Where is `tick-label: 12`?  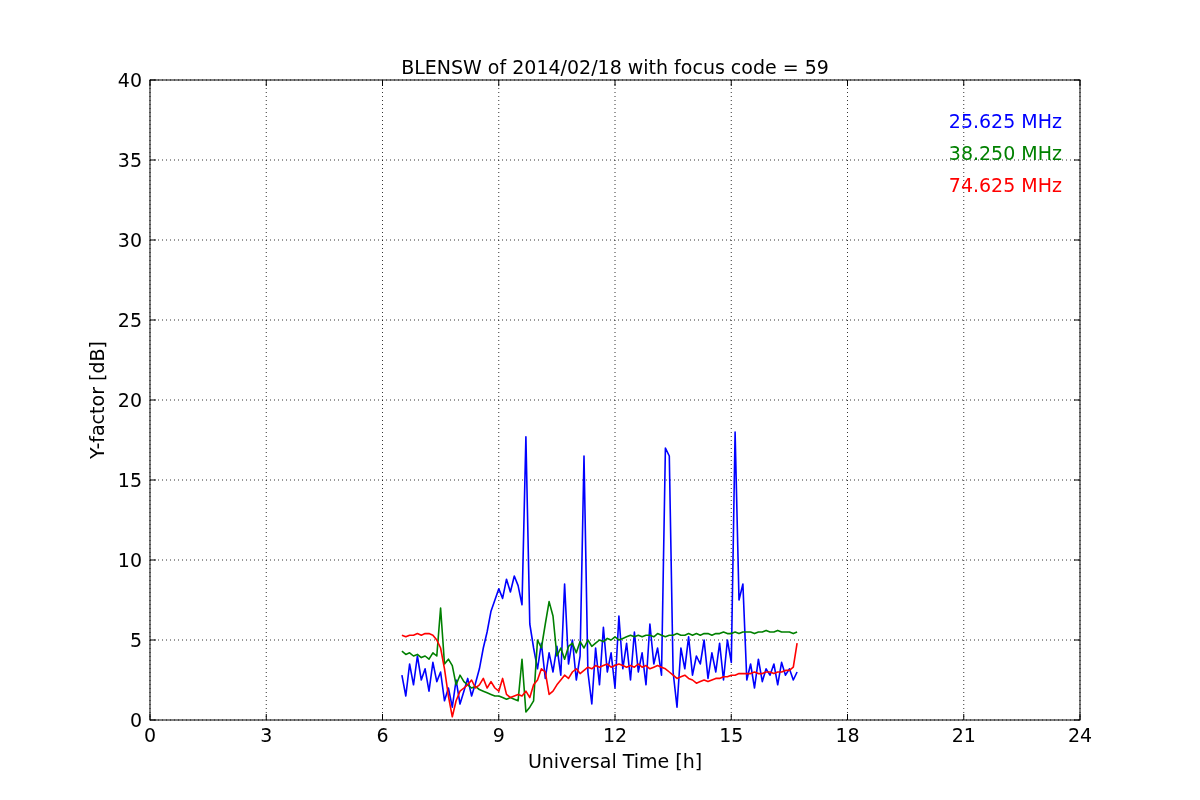
tick-label: 12 is located at coordinates (615, 735).